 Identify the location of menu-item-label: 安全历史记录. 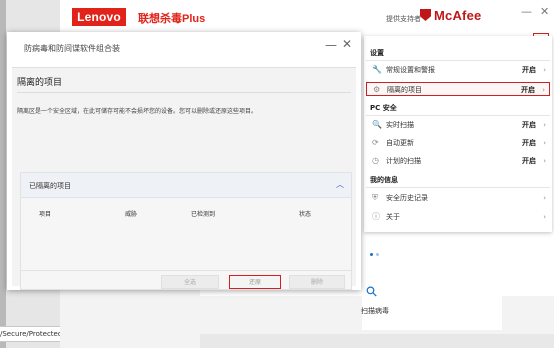
(407, 198).